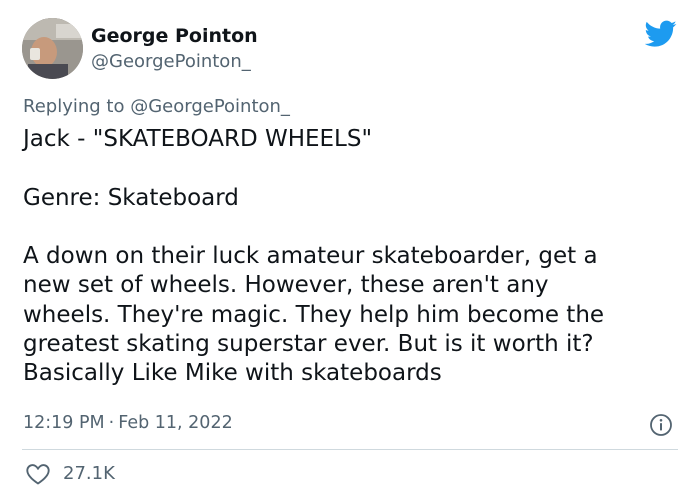 The height and width of the screenshot is (502, 700). I want to click on twitter-bird-icon, so click(660, 34).